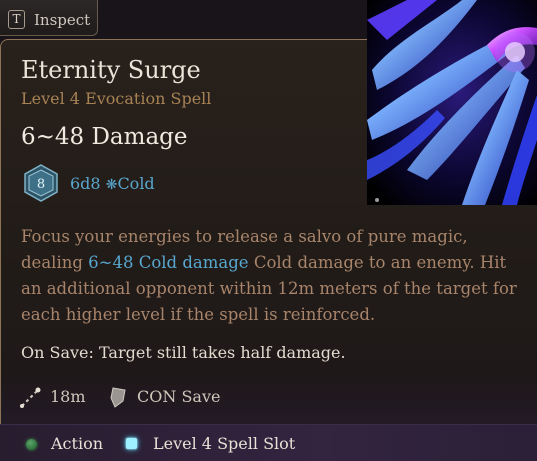 The height and width of the screenshot is (461, 537). I want to click on action-cost-label: Action, so click(77, 443).